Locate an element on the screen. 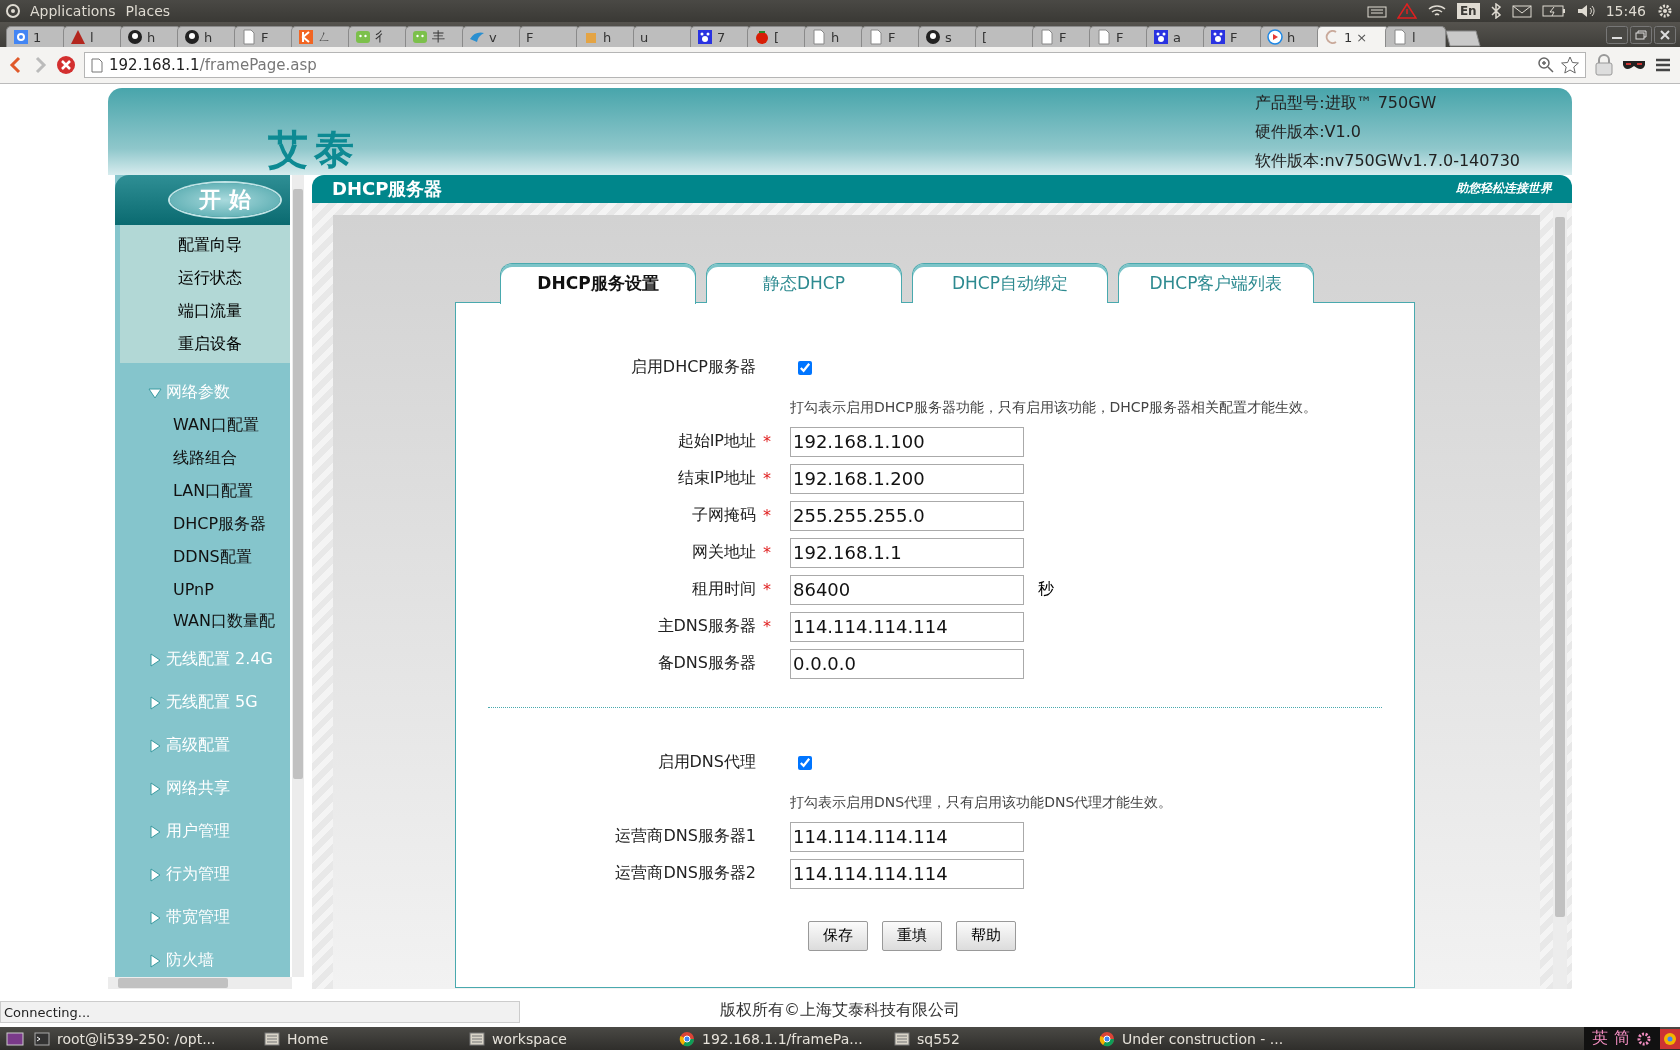 This screenshot has height=1050, width=1680. browser-icon is located at coordinates (1670, 1038).